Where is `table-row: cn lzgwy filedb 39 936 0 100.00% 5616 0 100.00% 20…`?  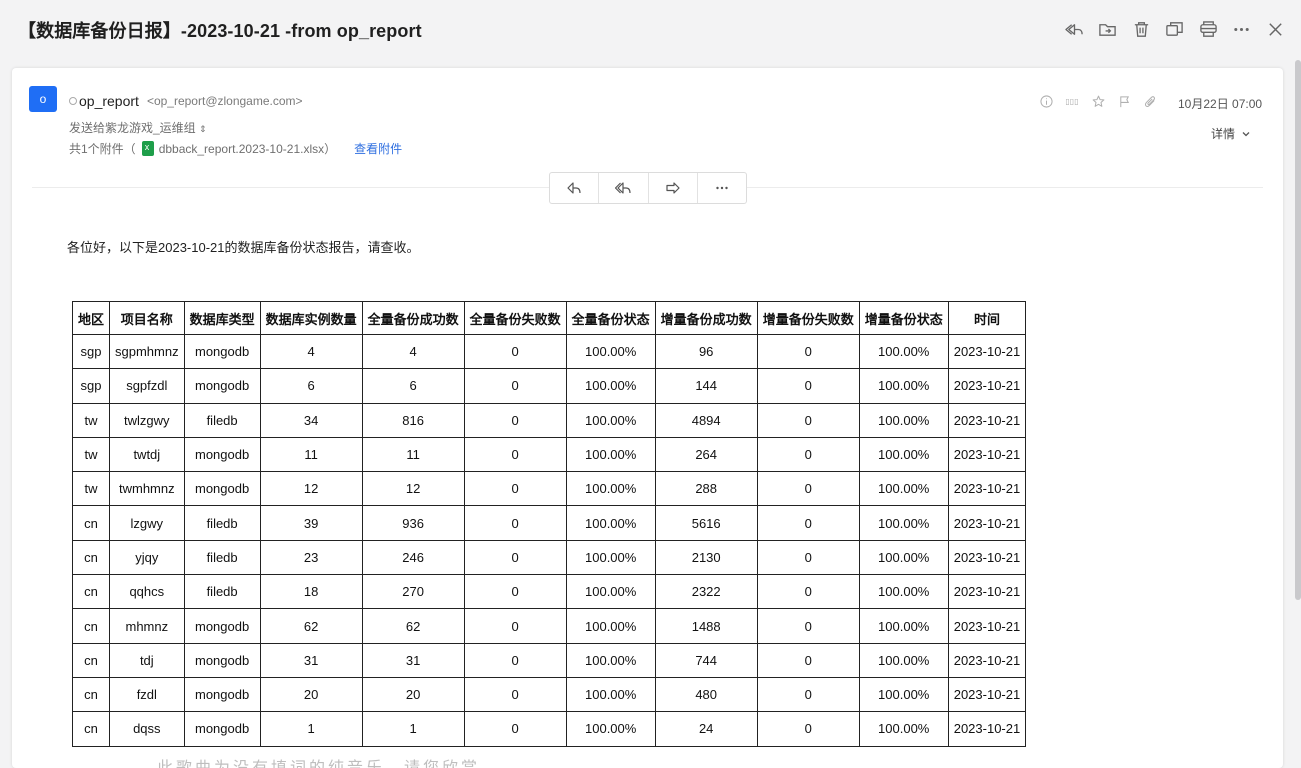
table-row: cn lzgwy filedb 39 936 0 100.00% 5616 0 100.00% 20… is located at coordinates (549, 523).